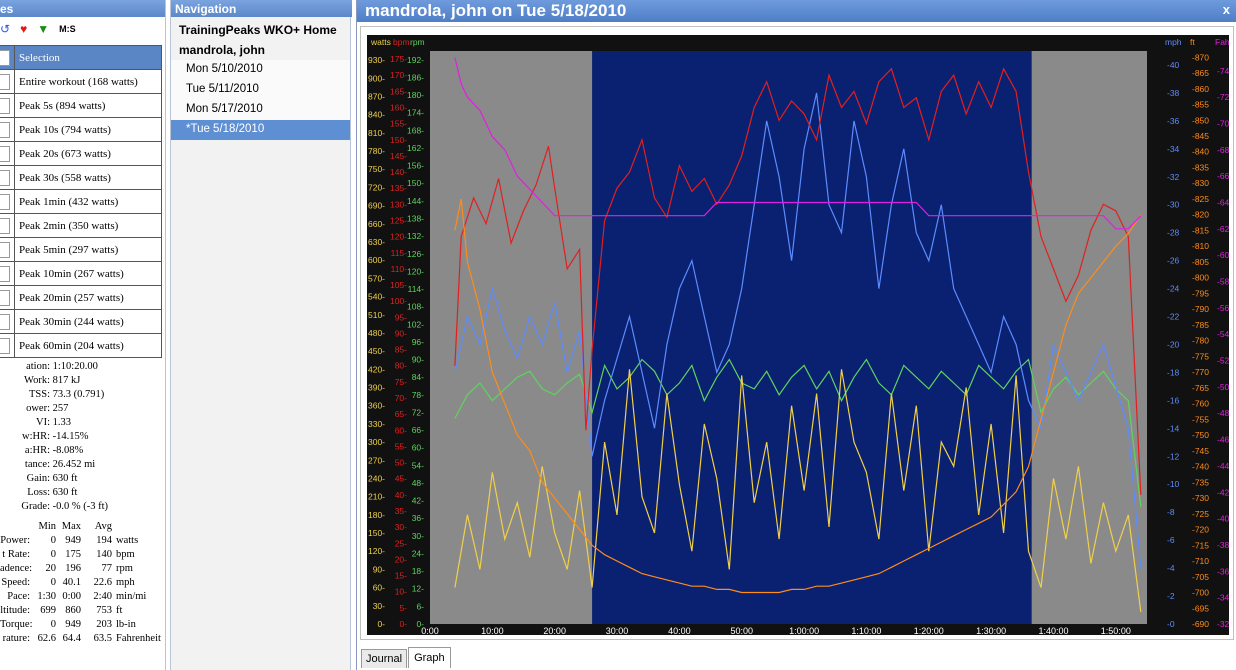  I want to click on peak-row: Peak 60min (204 watts), so click(81, 345).